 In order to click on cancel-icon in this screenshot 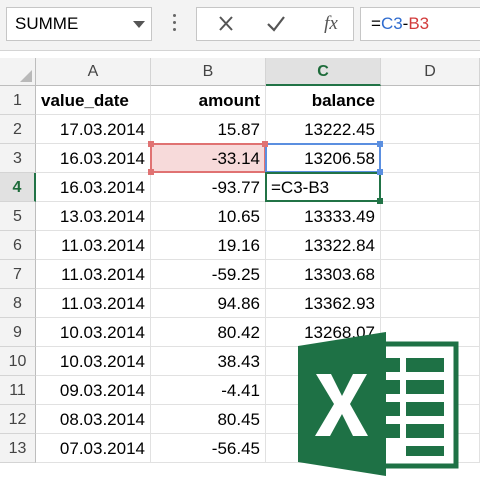, I will do `click(226, 24)`.